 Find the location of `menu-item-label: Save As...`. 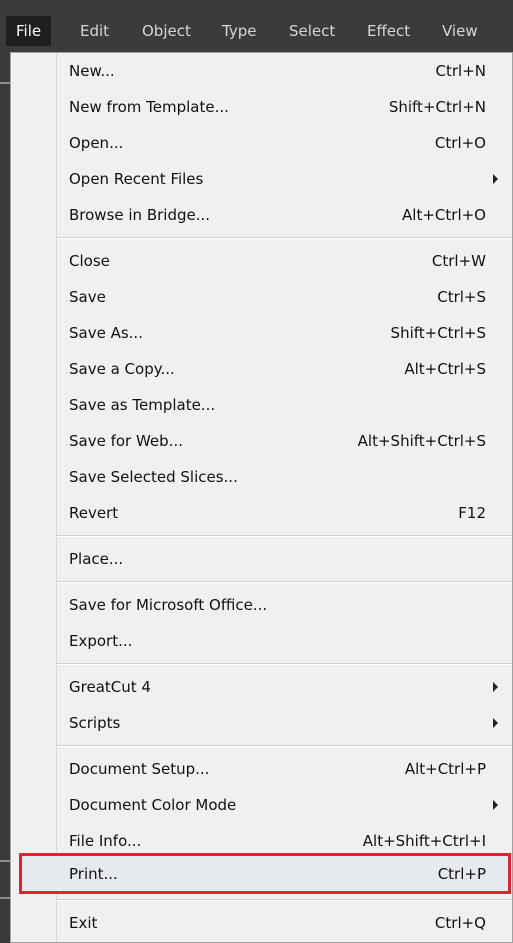

menu-item-label: Save As... is located at coordinates (106, 333).